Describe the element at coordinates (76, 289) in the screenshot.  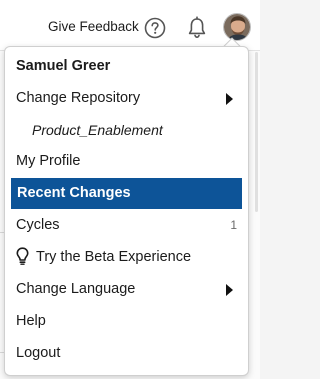
I see `menu-item-label: Change Language` at that location.